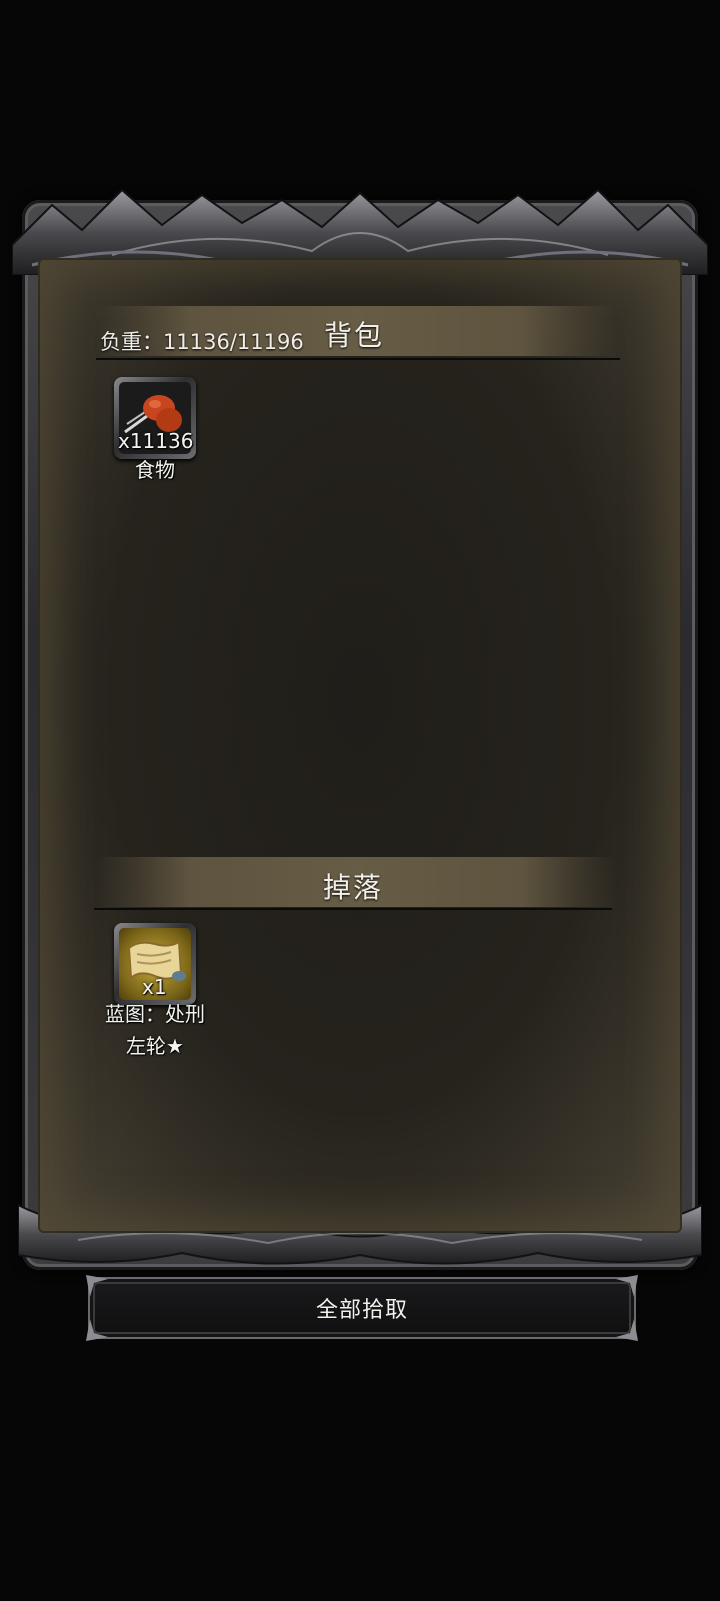  Describe the element at coordinates (155, 1014) in the screenshot. I see `drop-item-name-line1: 蓝图：处刑` at that location.